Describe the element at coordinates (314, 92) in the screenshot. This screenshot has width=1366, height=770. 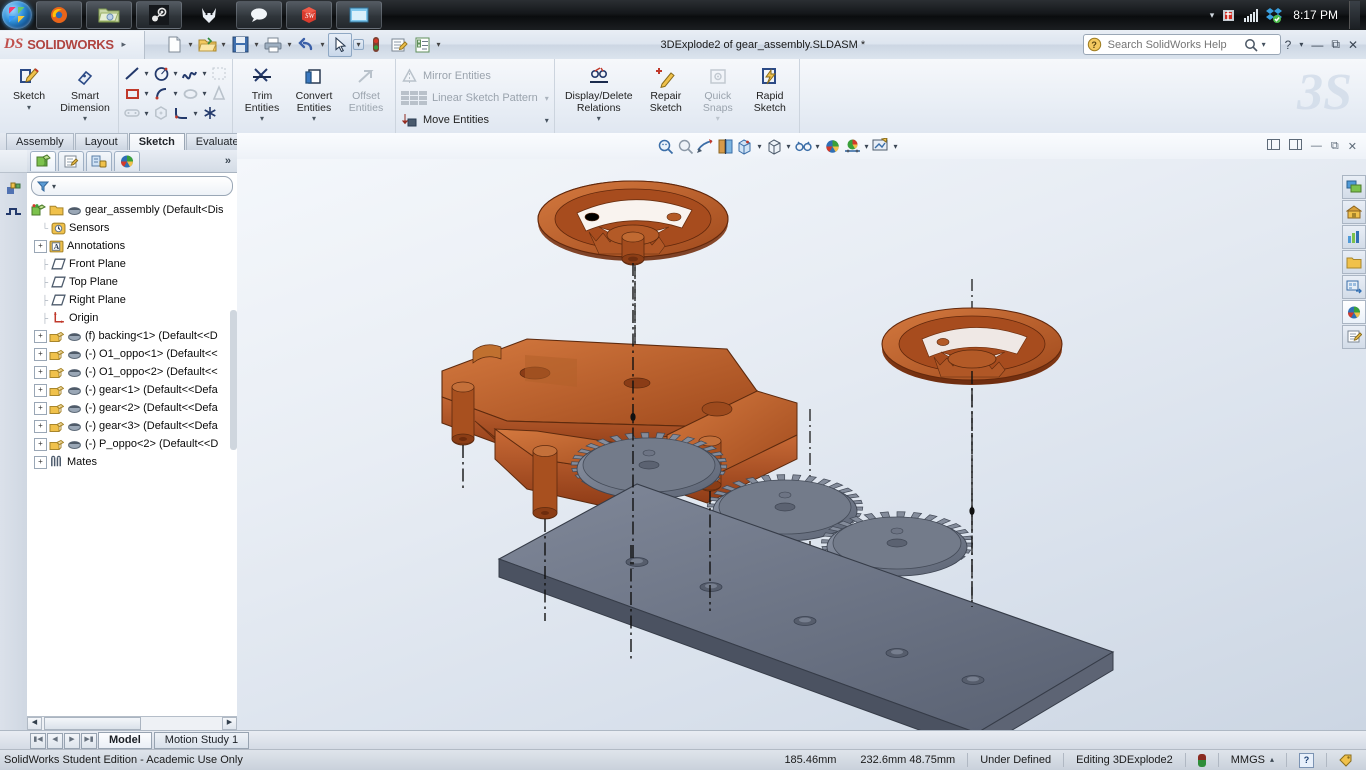
I see `convert-entities-button: Convert Entities ▾` at that location.